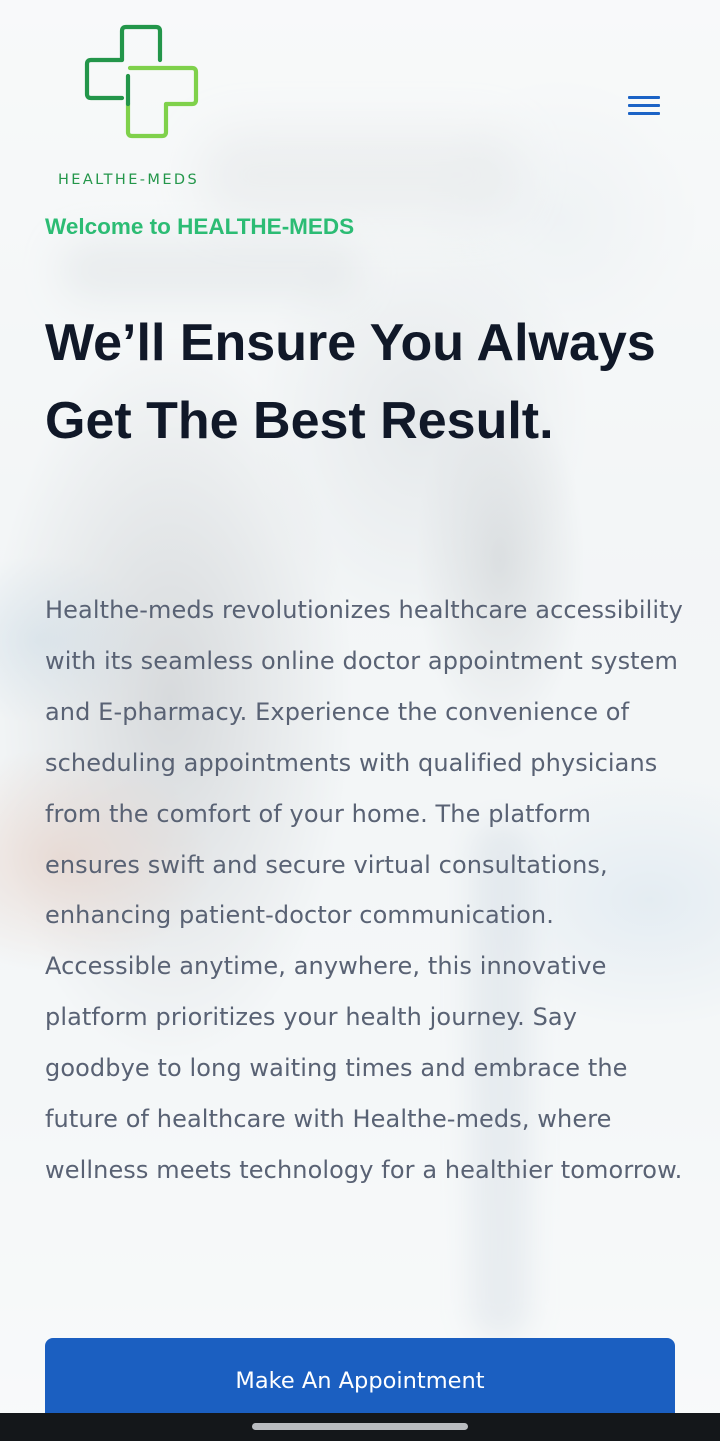 Image resolution: width=720 pixels, height=1441 pixels. I want to click on home-indicator, so click(360, 1426).